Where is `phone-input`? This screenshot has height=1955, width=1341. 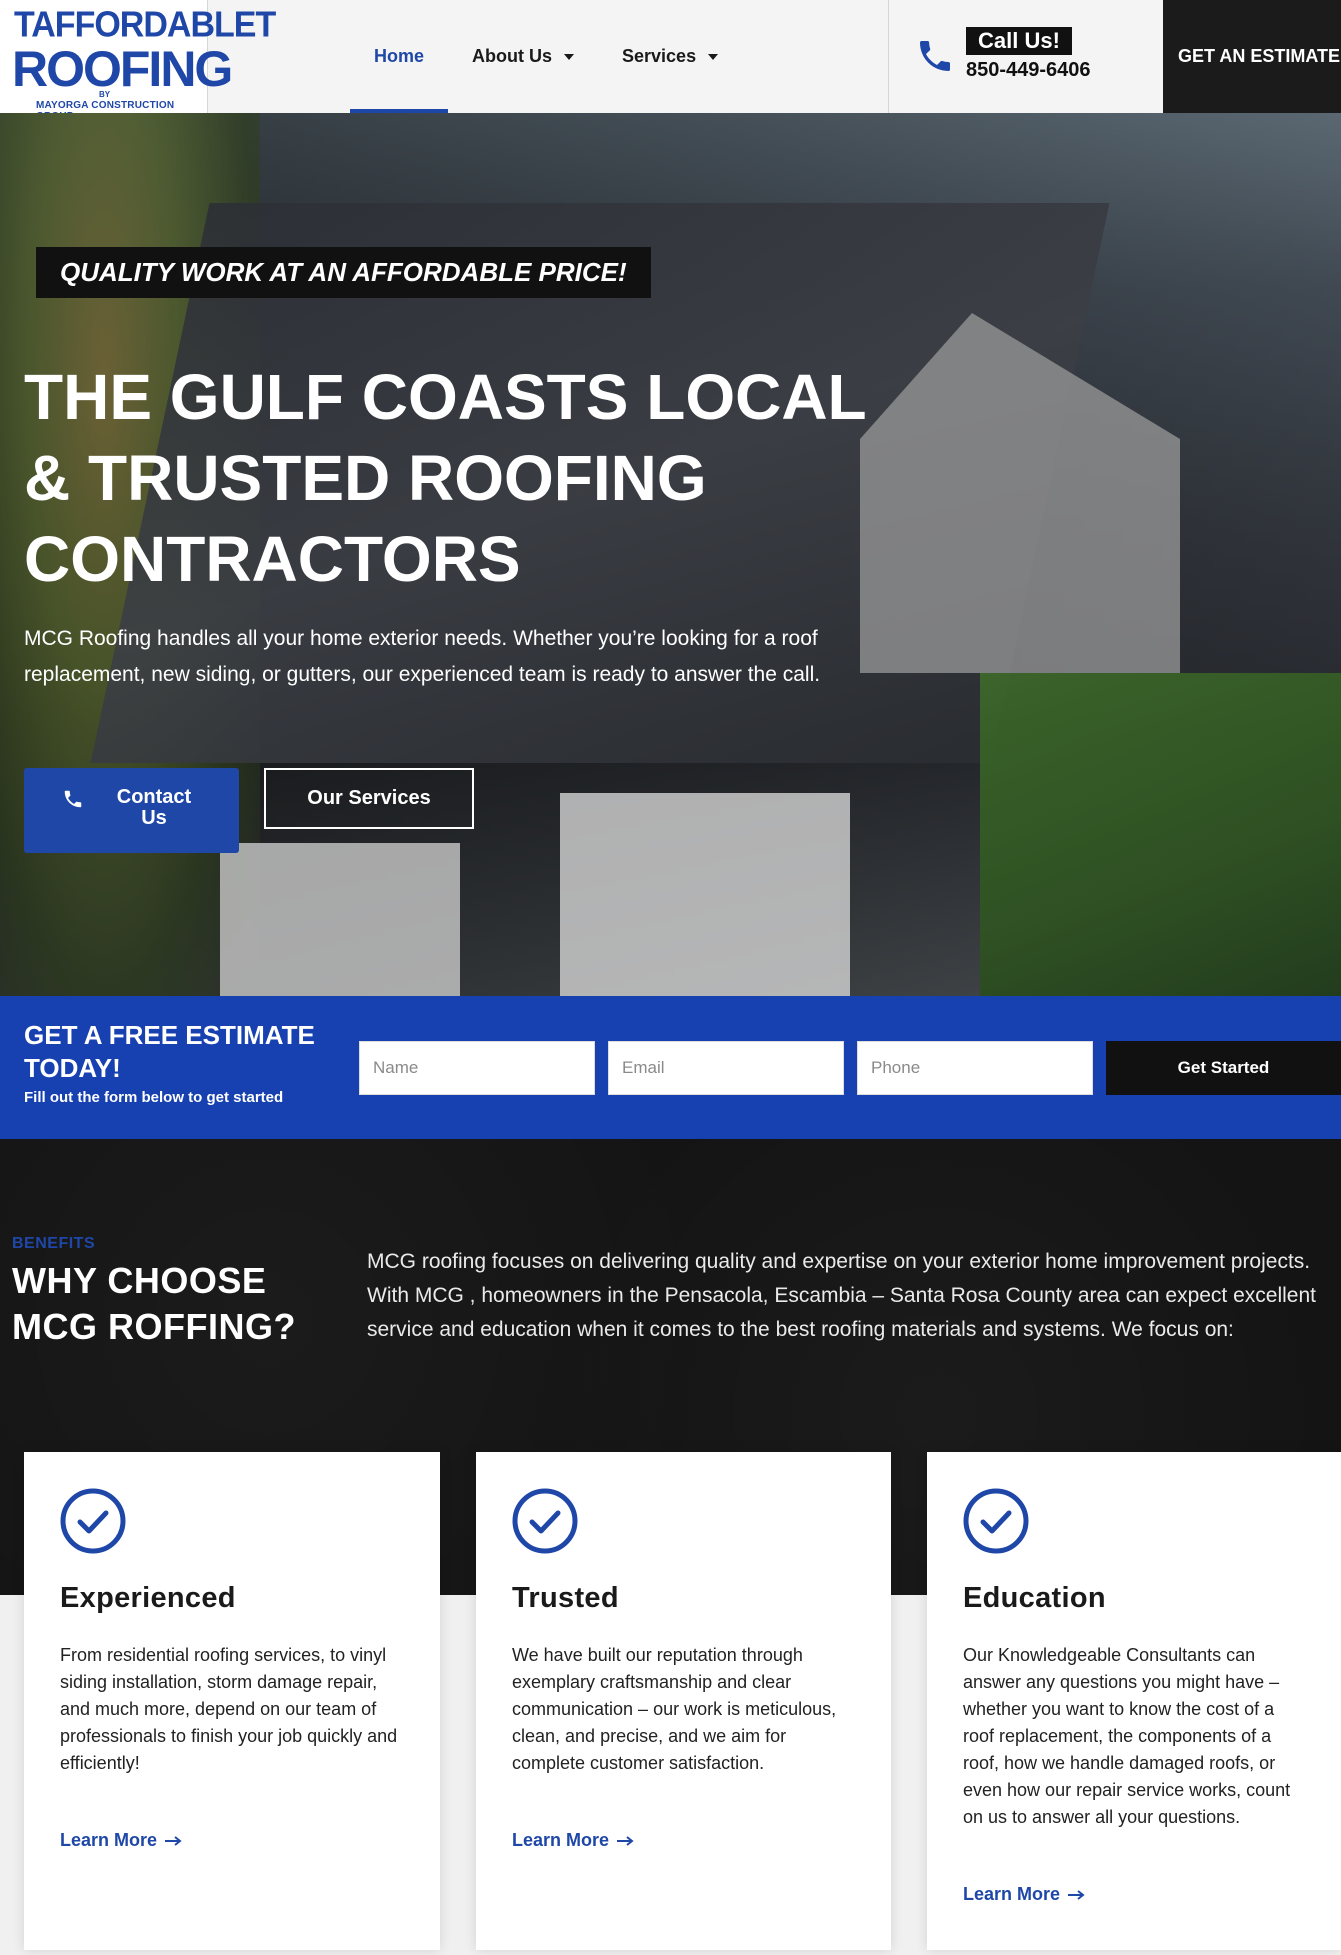
phone-input is located at coordinates (975, 1068).